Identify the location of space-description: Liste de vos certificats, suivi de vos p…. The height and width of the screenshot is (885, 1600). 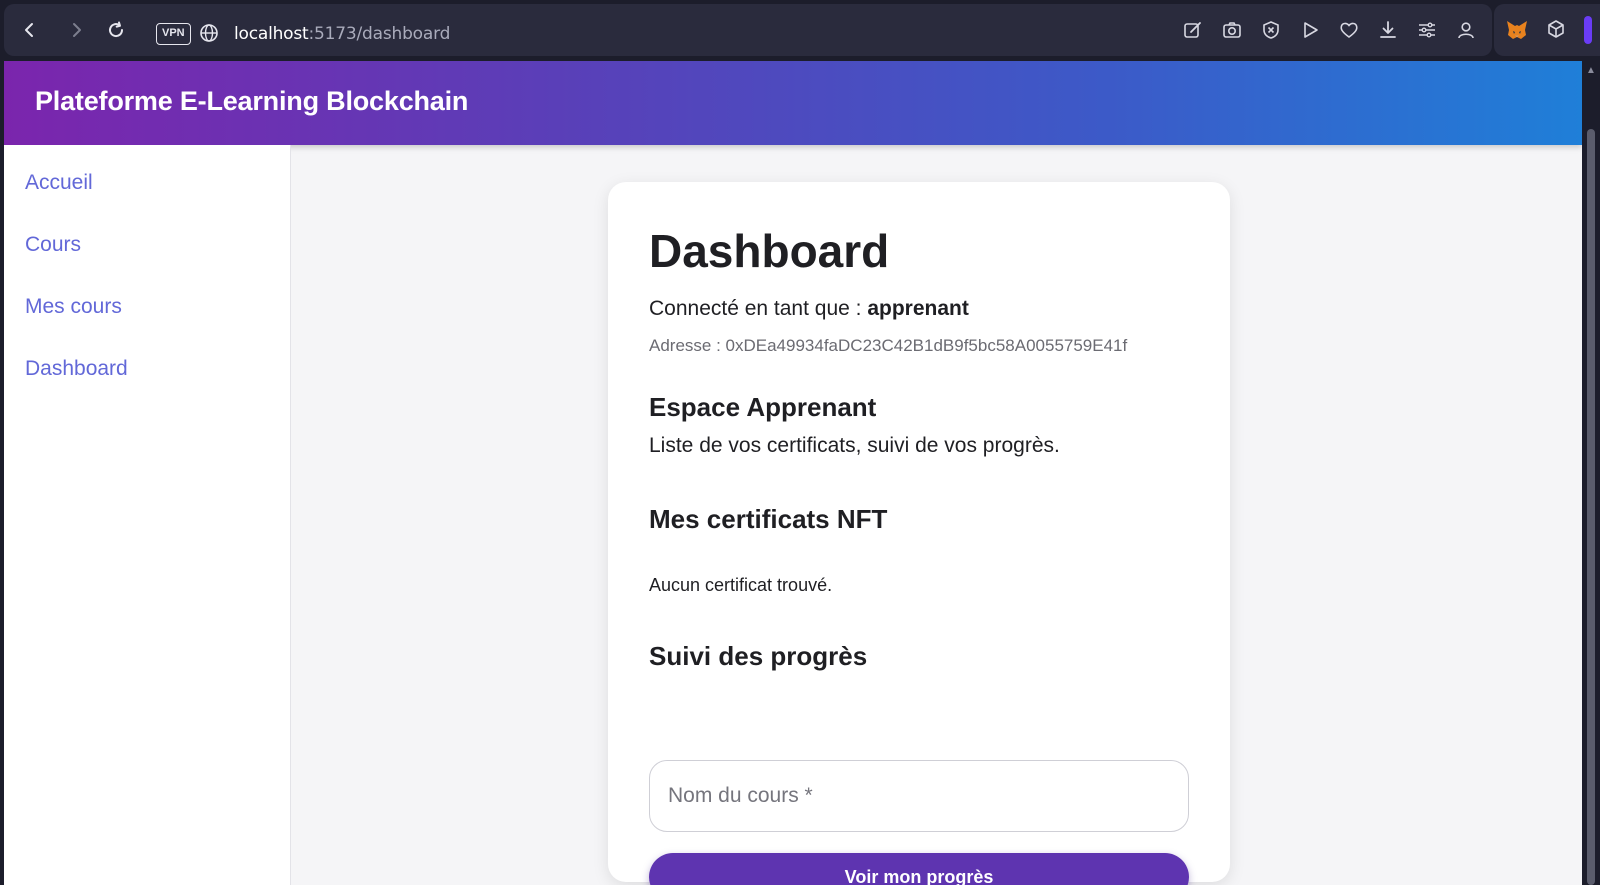
(854, 445).